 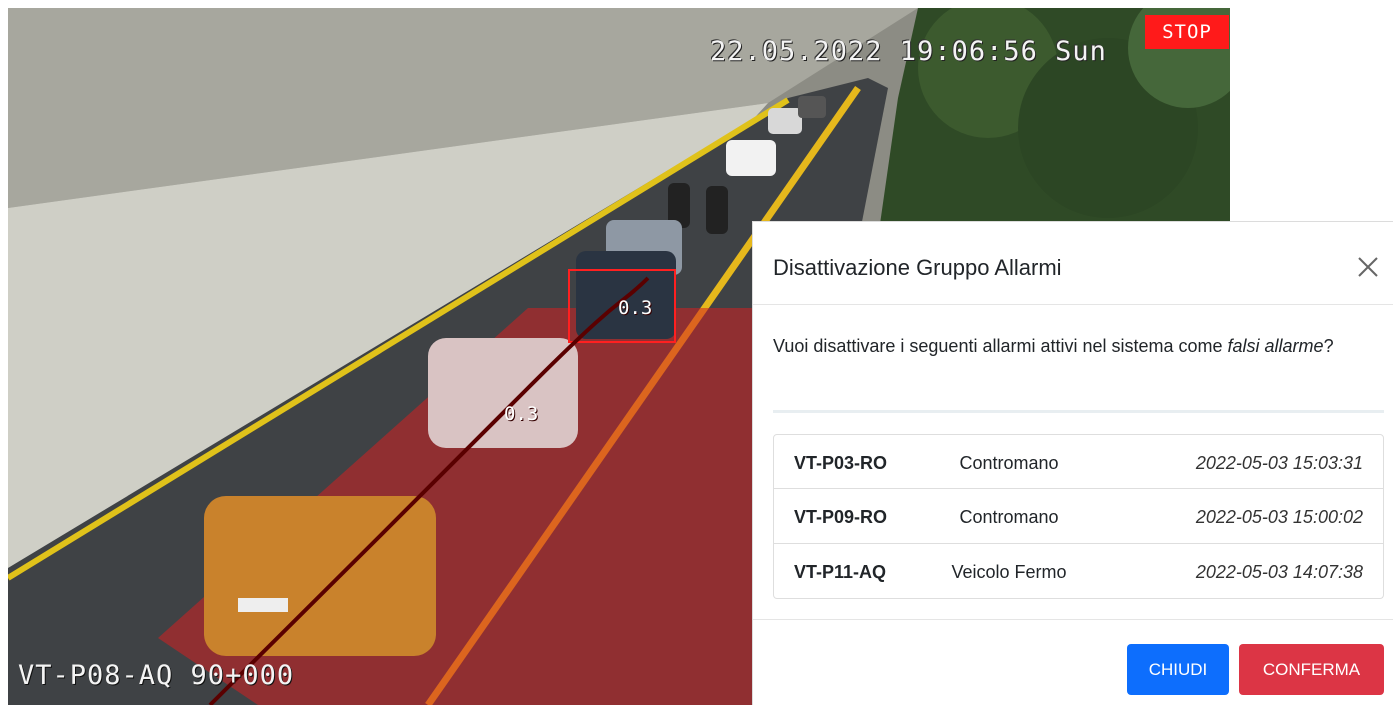 I want to click on alarm-time: 2022-05-03 15:03:31, so click(x=1279, y=463).